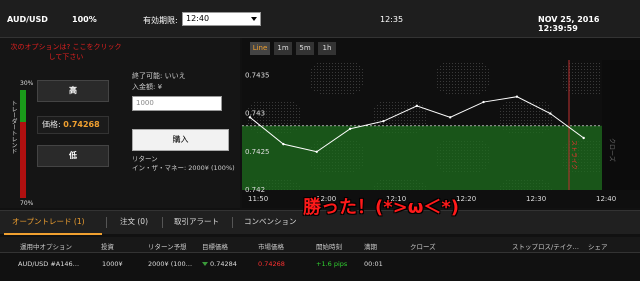 Image resolution: width=640 pixels, height=281 pixels. Describe the element at coordinates (27, 19) in the screenshot. I see `asset-pair: AUD/USD` at that location.